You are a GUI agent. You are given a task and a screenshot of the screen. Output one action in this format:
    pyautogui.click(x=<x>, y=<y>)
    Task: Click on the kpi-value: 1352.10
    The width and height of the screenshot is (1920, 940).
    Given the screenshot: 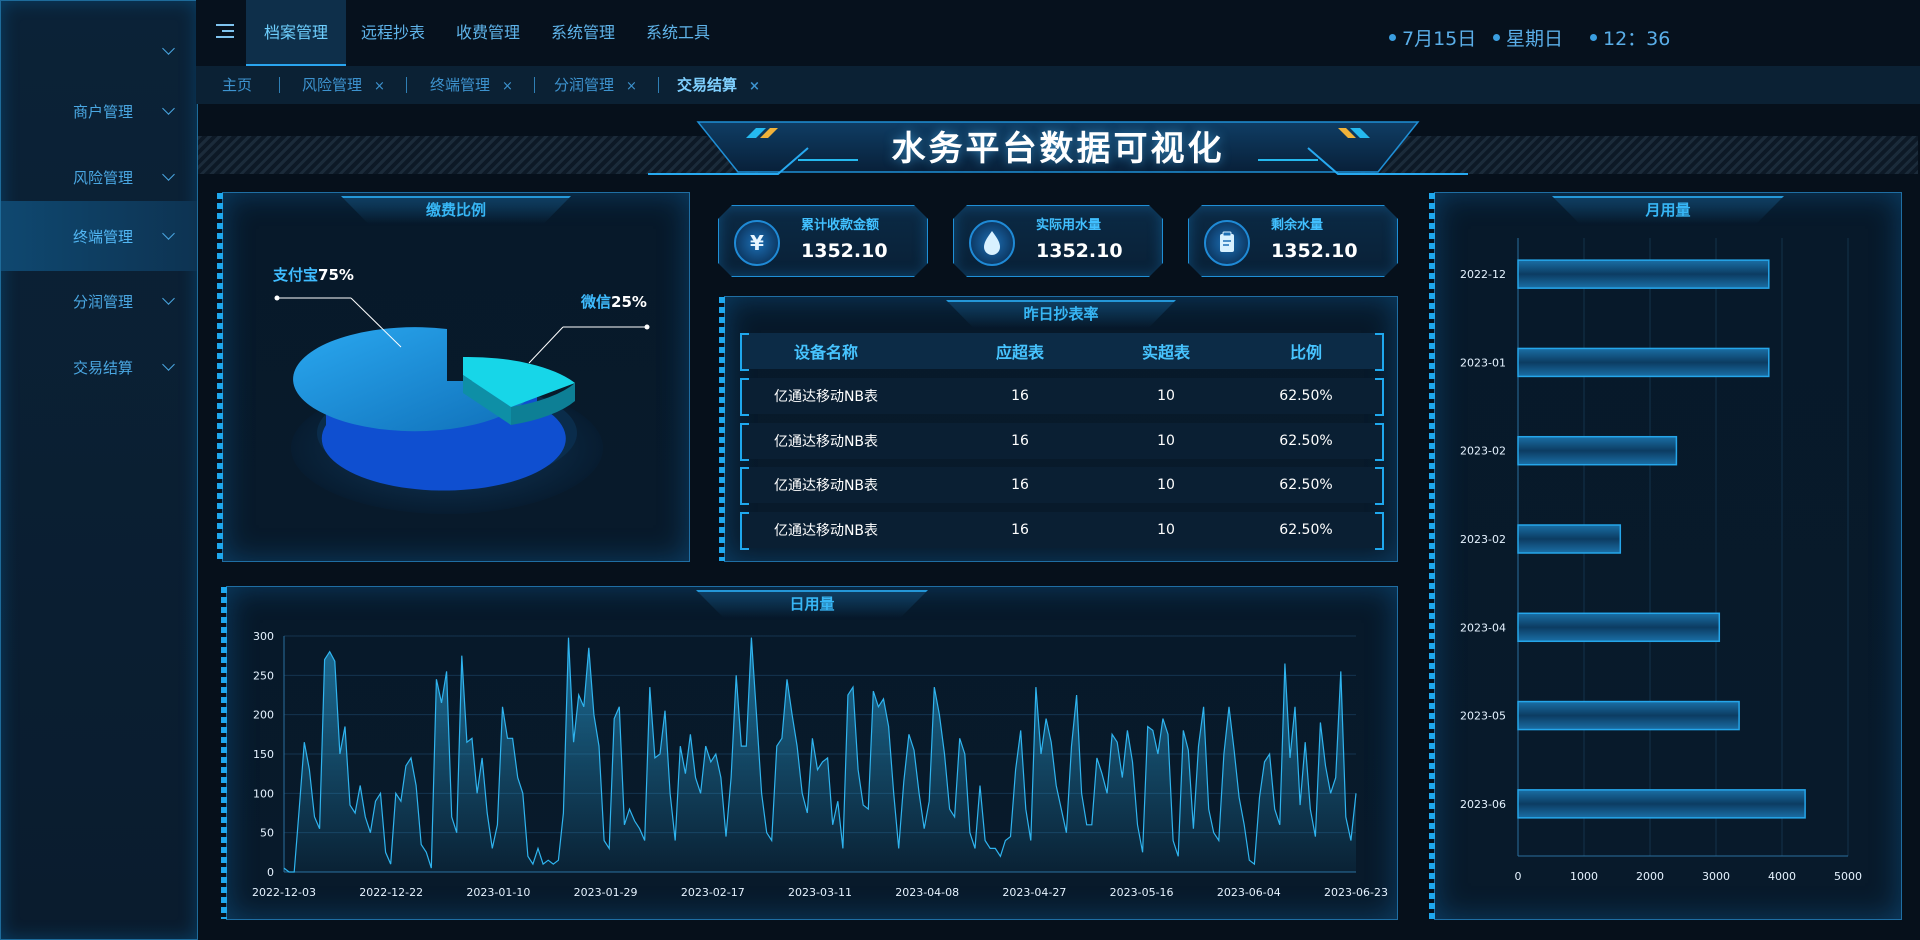 What is the action you would take?
    pyautogui.click(x=844, y=251)
    